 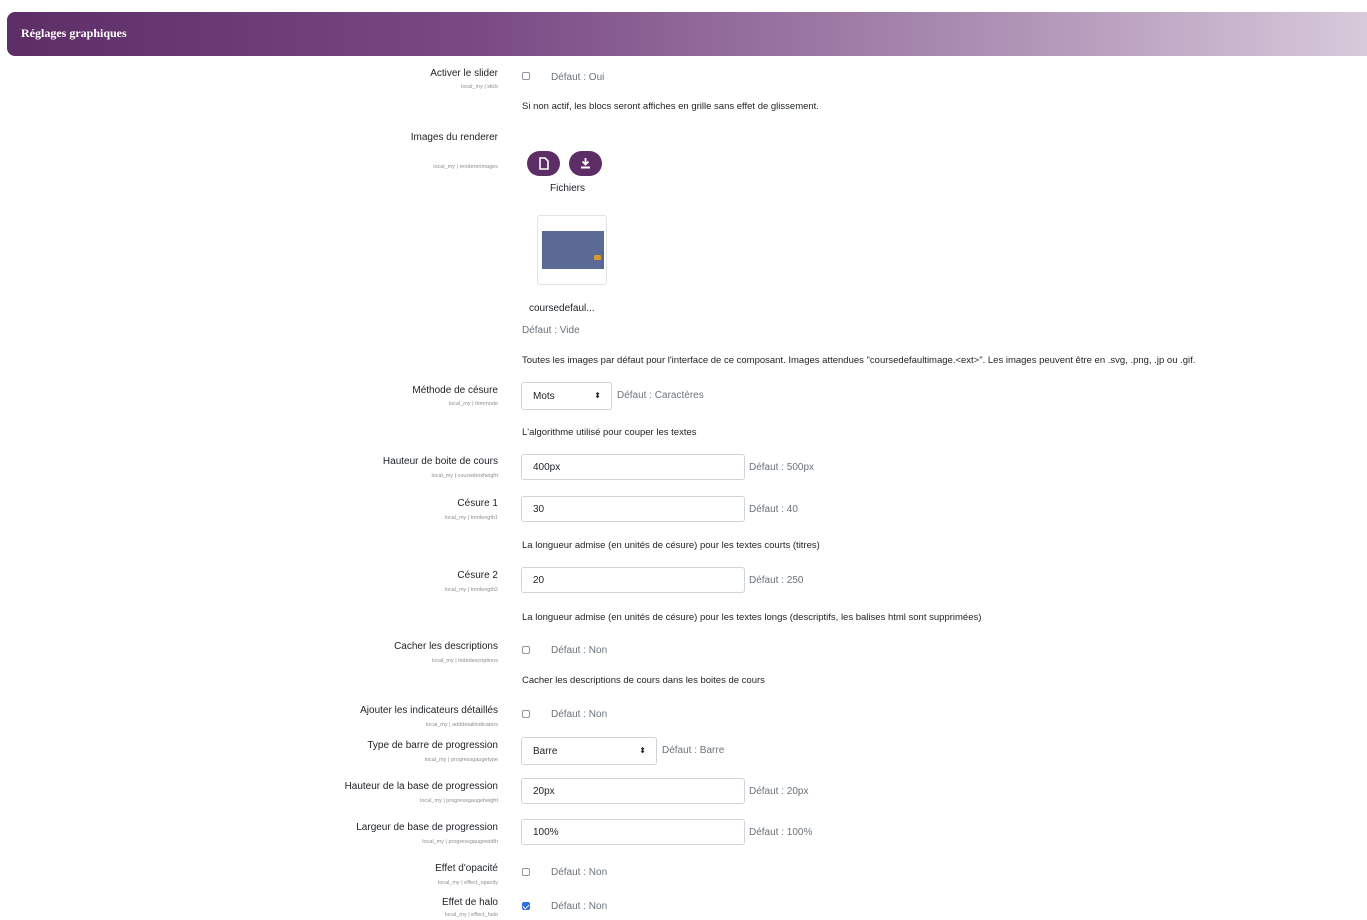 I want to click on setting-label-slick: Activer le slider, so click(x=464, y=73).